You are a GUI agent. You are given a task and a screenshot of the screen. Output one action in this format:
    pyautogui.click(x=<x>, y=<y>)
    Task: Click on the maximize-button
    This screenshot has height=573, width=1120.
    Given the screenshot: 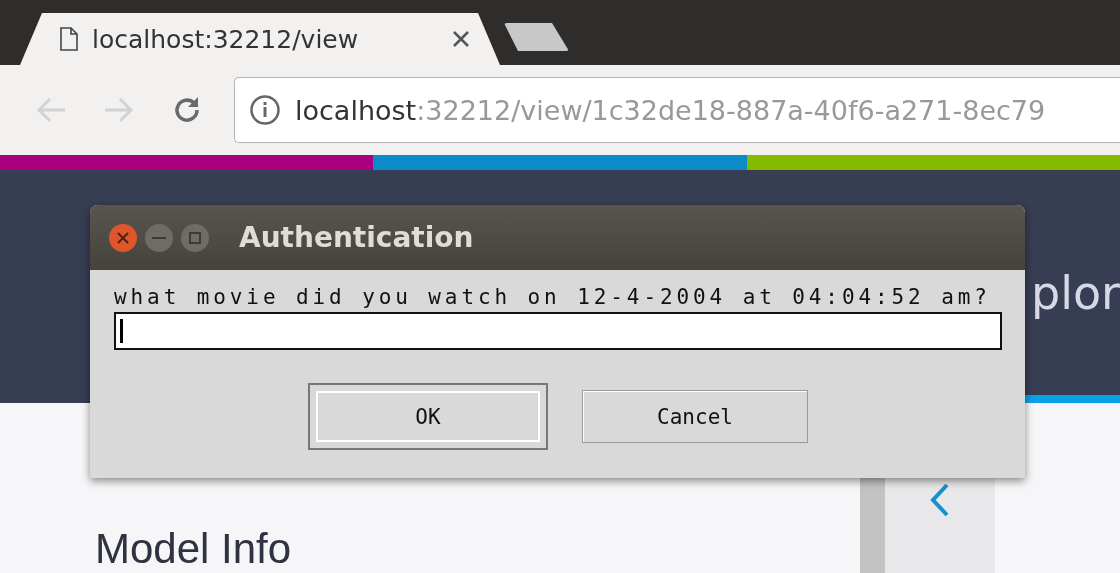 What is the action you would take?
    pyautogui.click(x=195, y=237)
    